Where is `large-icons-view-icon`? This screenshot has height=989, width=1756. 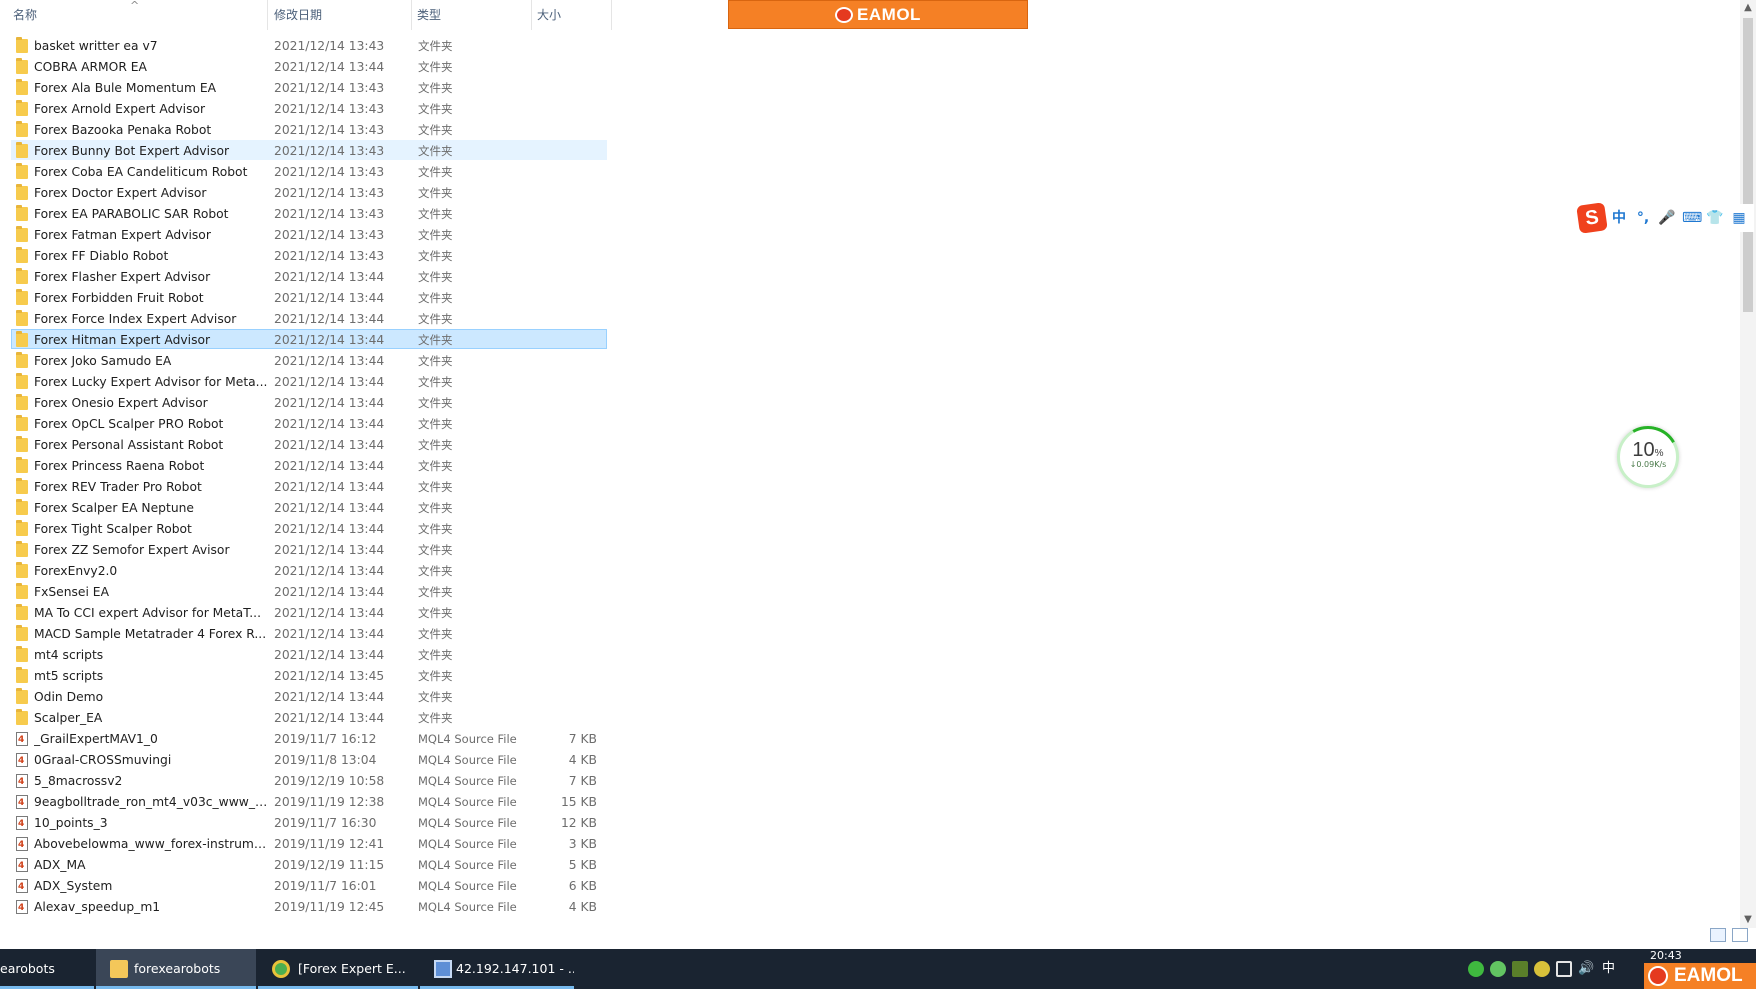 large-icons-view-icon is located at coordinates (1740, 935).